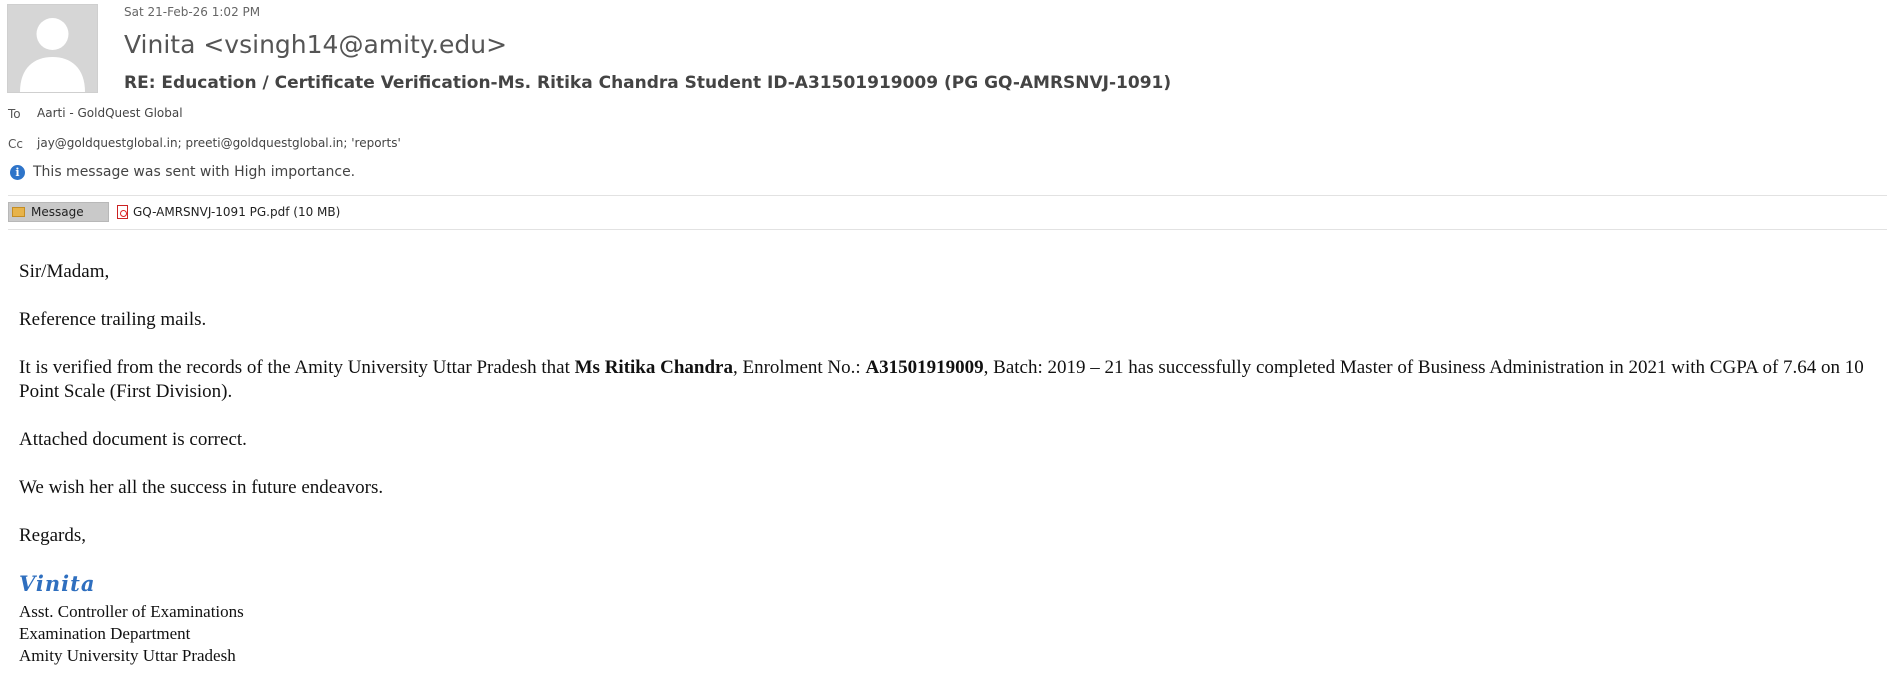  I want to click on reference-line: Reference trailing mails., so click(113, 319).